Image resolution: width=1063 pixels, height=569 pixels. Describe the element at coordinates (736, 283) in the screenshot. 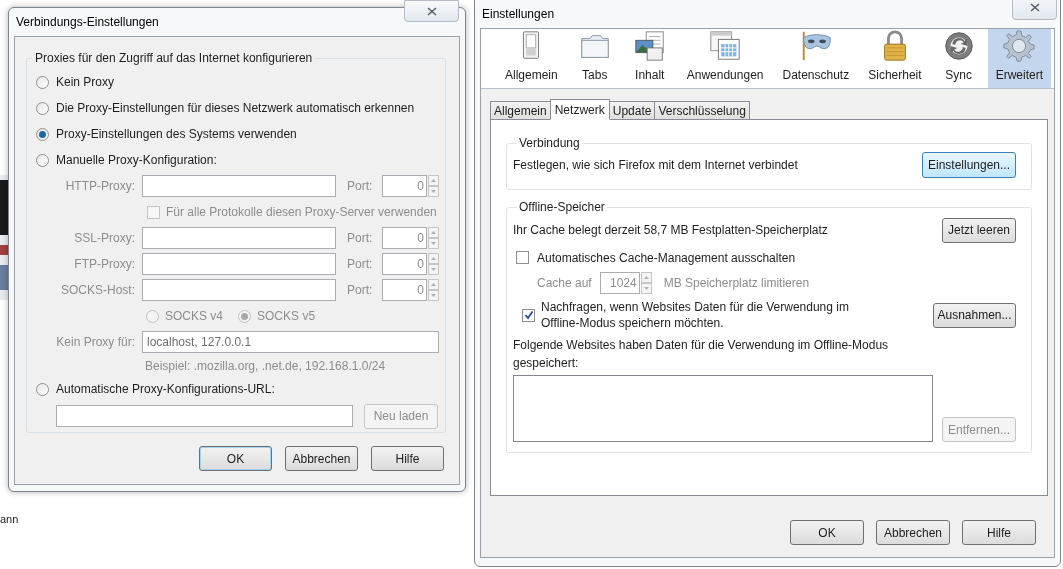

I see `field-label: MB Speicherplatz limitieren` at that location.